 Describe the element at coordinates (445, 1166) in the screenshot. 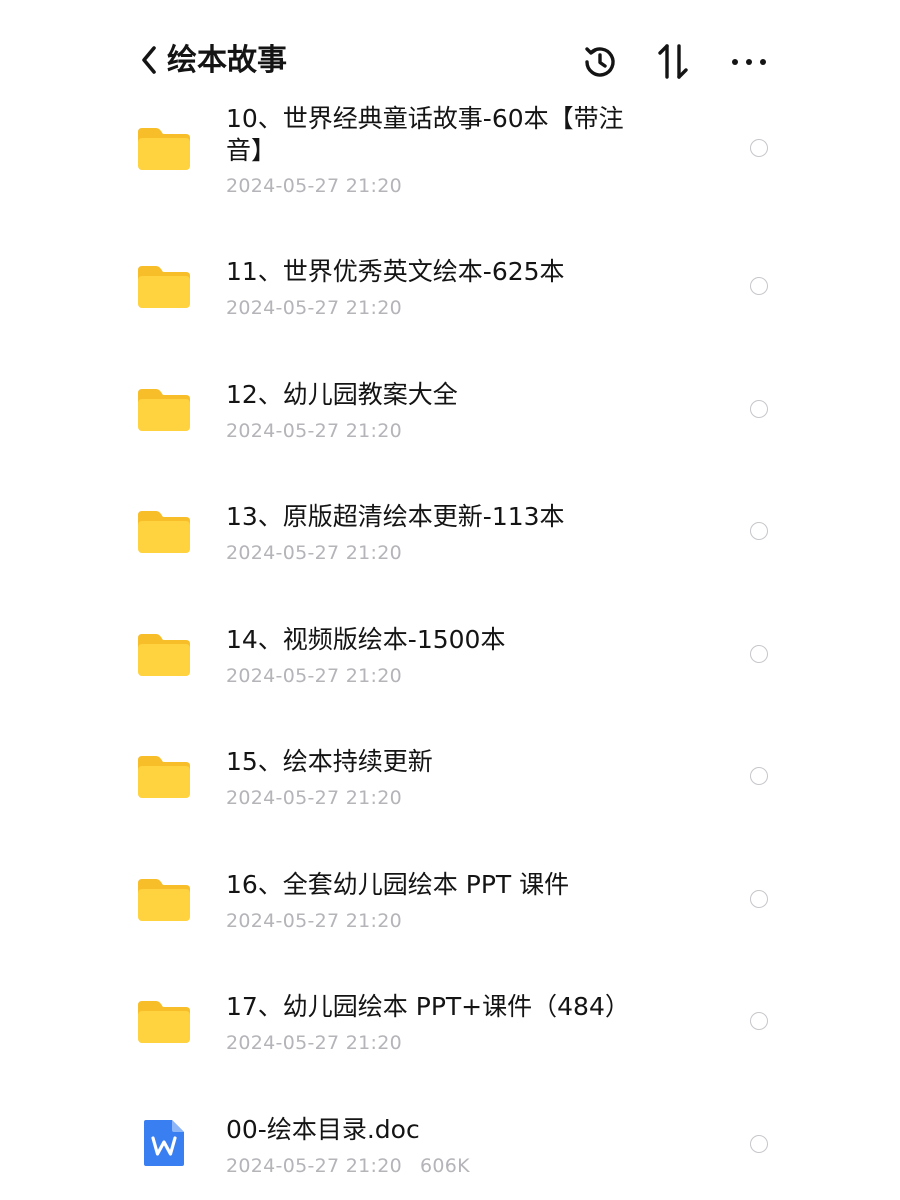

I see `file-size: 606K` at that location.